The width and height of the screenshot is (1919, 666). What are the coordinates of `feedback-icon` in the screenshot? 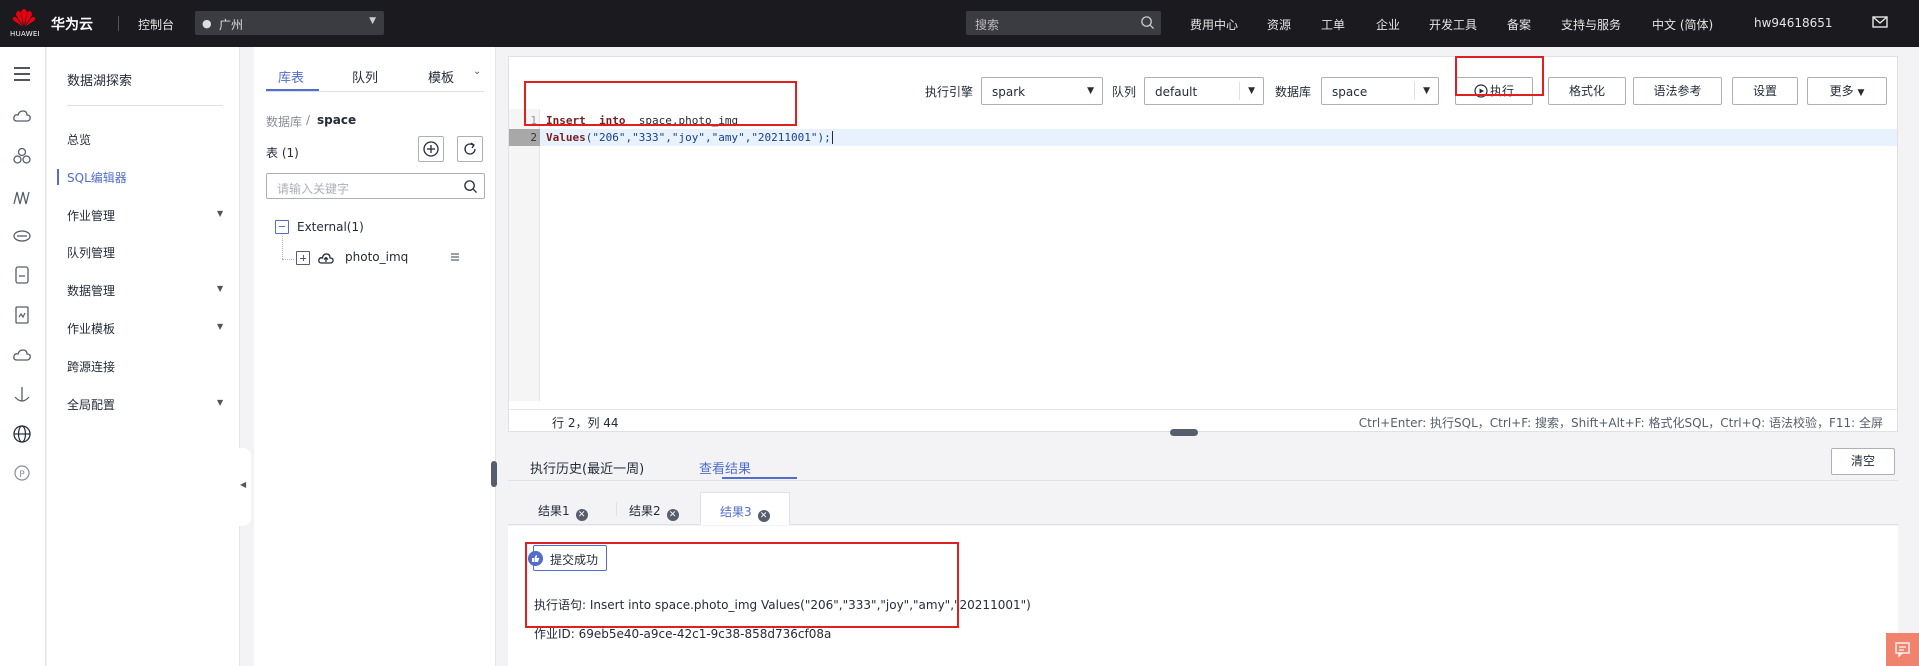 It's located at (1902, 650).